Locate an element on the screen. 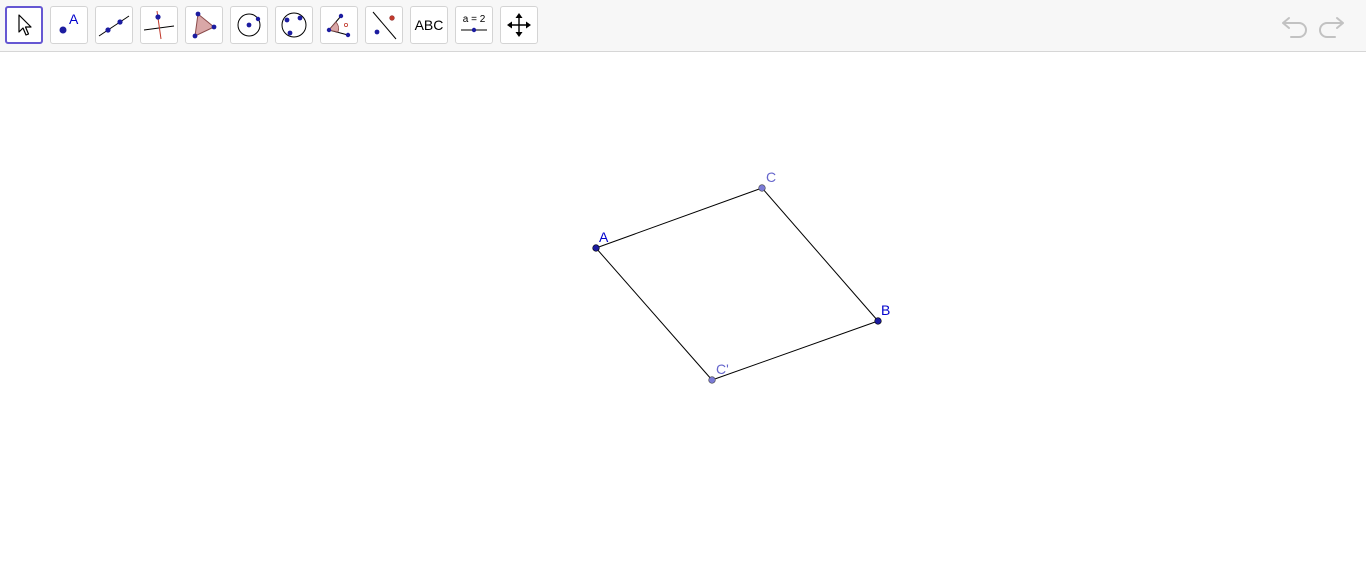 This screenshot has width=1366, height=570. segment-cb is located at coordinates (820, 254).